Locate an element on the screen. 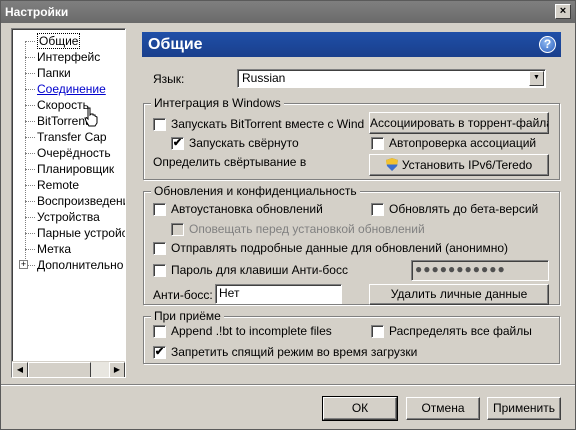 The image size is (576, 430). checkbox-label: Append .!bt to incomplete files is located at coordinates (251, 331).